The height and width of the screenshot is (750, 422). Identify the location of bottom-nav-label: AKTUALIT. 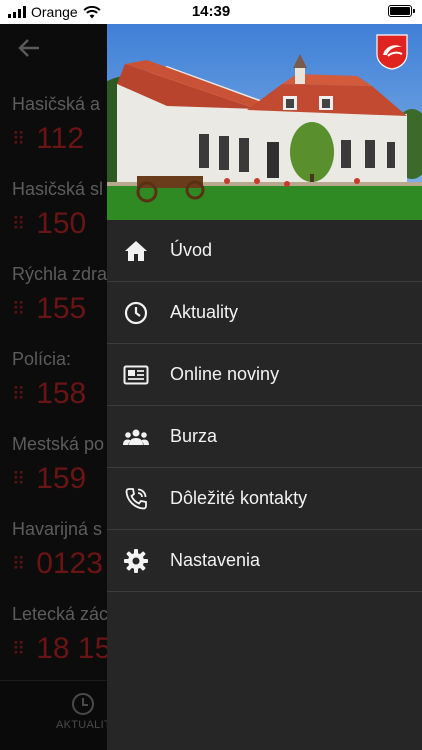
(83, 725).